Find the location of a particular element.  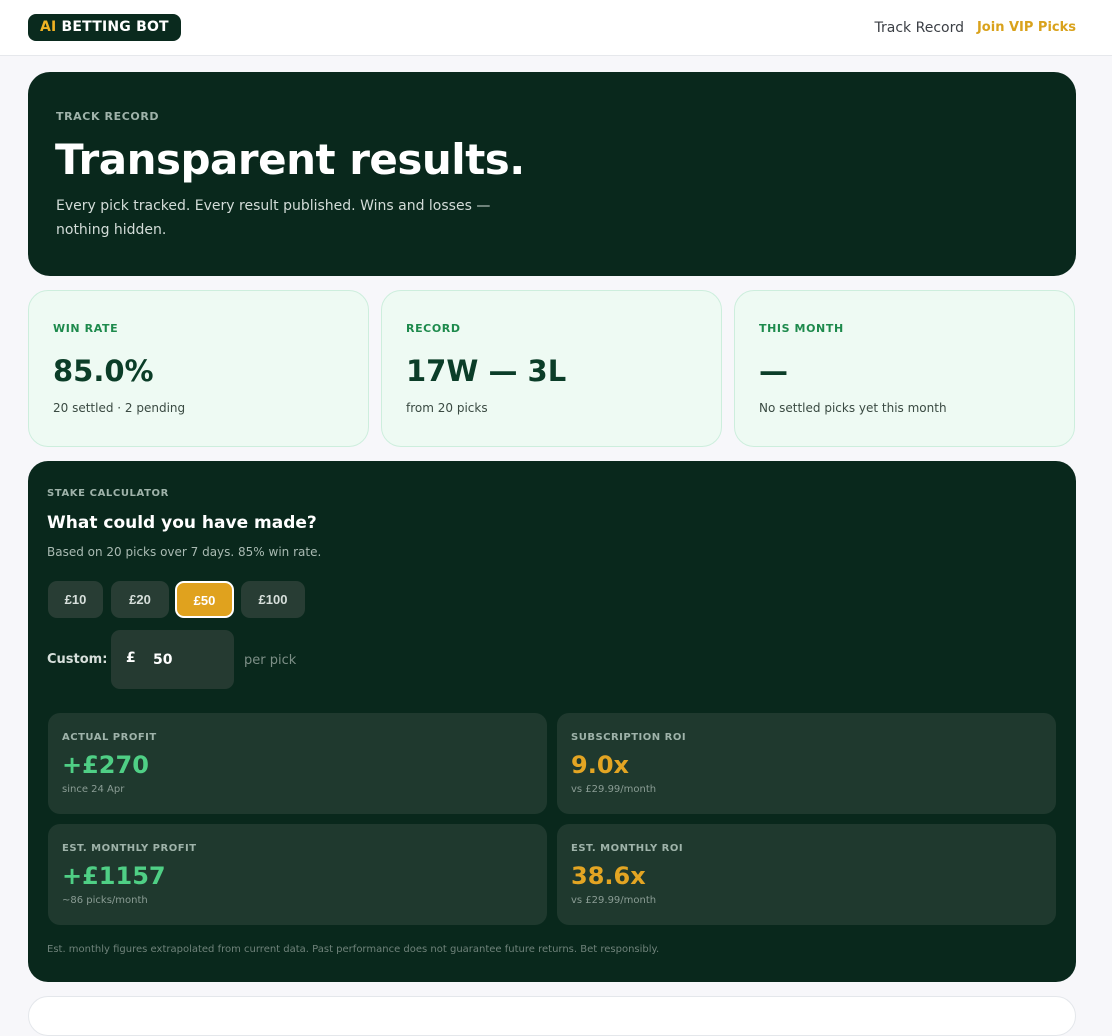

currency-symbol: £ is located at coordinates (131, 658).